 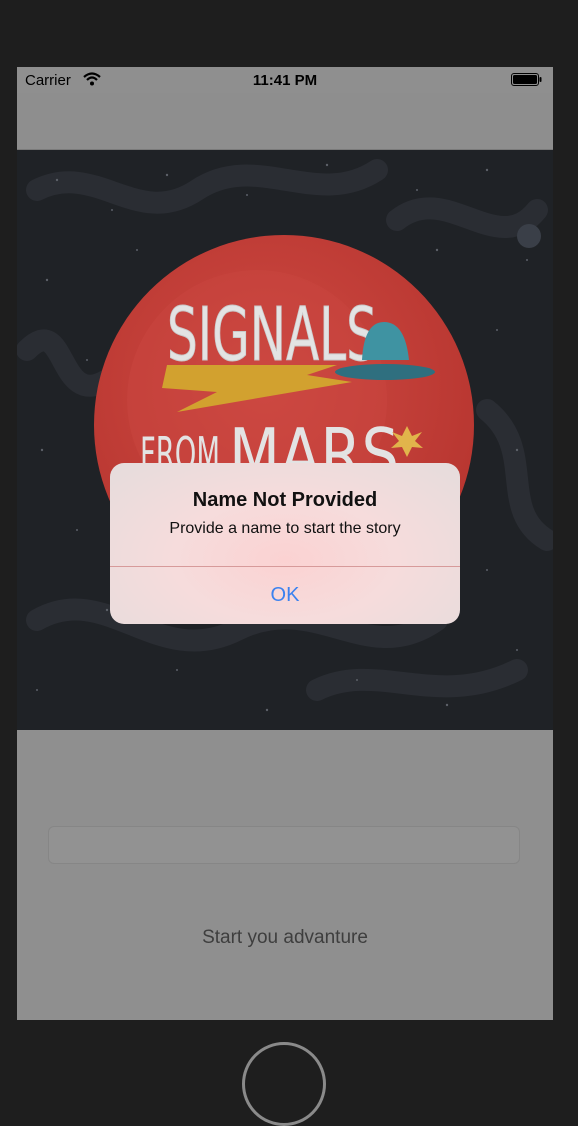 I want to click on status-time: 11:41 PM, so click(x=285, y=80).